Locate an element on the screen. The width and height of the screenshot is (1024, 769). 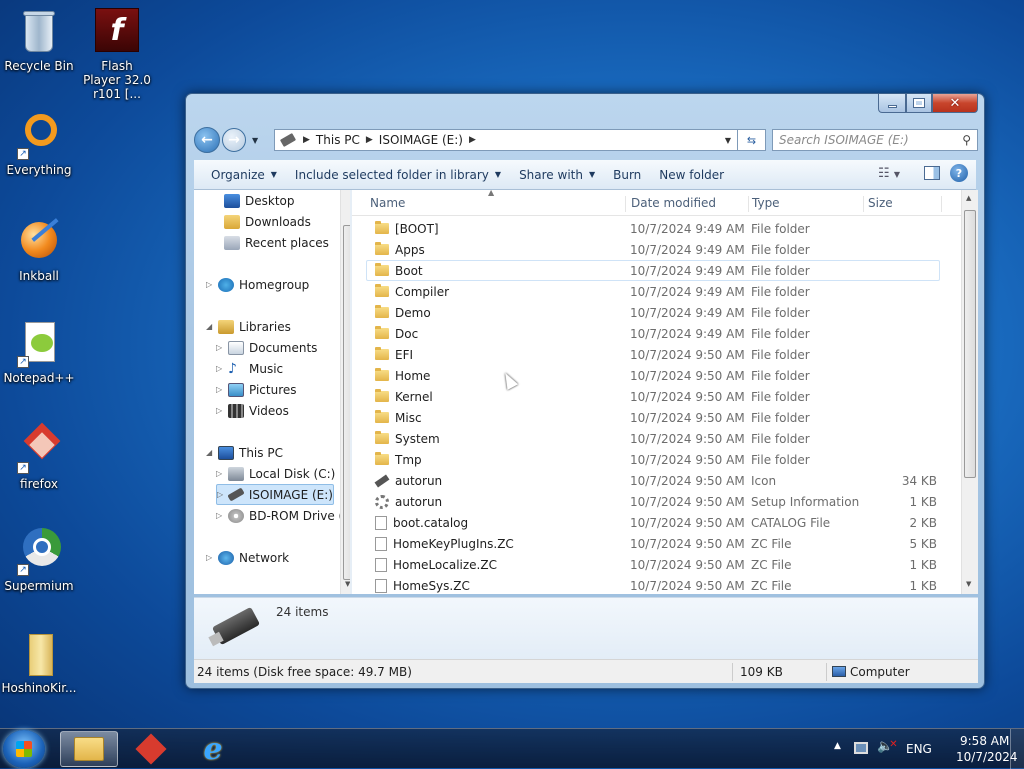
scroll-down-icon: ▼ is located at coordinates (968, 584).